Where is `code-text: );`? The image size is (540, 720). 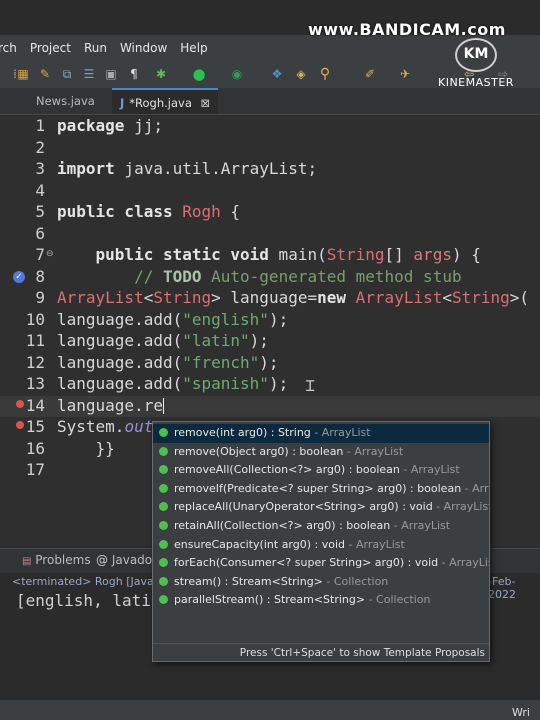 code-text: ); is located at coordinates (278, 383).